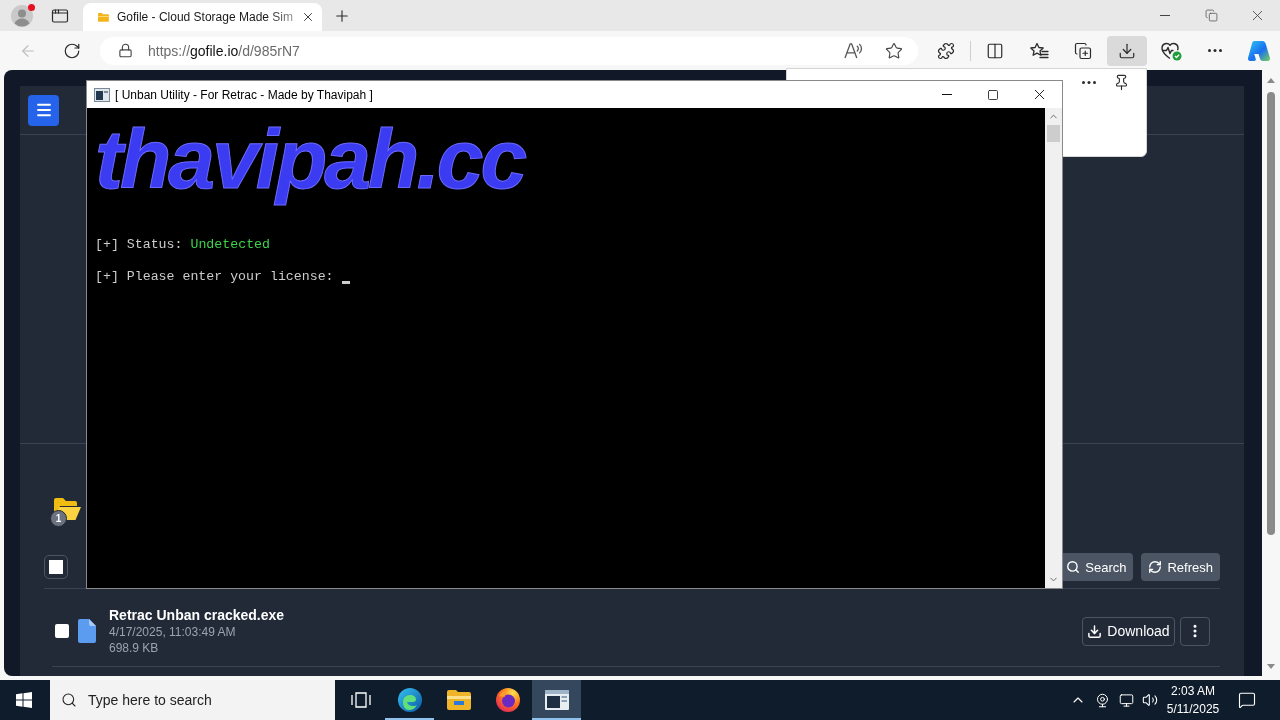  Describe the element at coordinates (345, 282) in the screenshot. I see `text-cursor` at that location.